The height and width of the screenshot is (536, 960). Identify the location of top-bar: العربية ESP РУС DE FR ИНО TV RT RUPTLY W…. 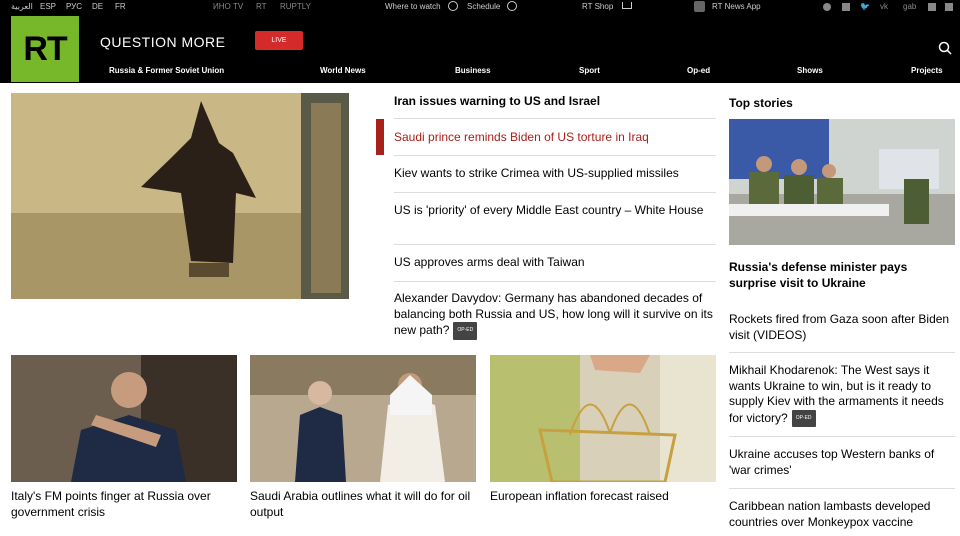
(480, 7).